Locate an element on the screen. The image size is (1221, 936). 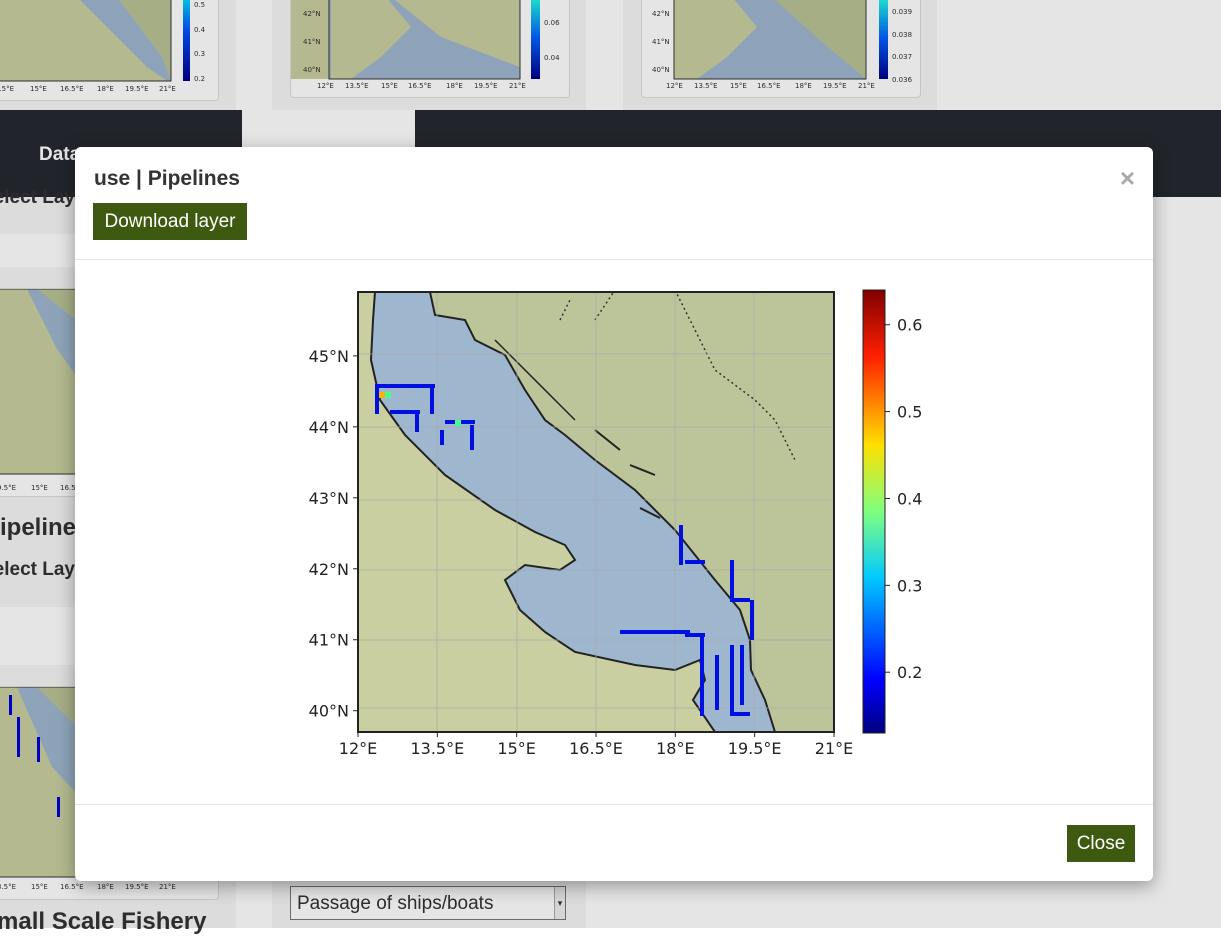
y-tick-label: 40°N is located at coordinates (329, 711).